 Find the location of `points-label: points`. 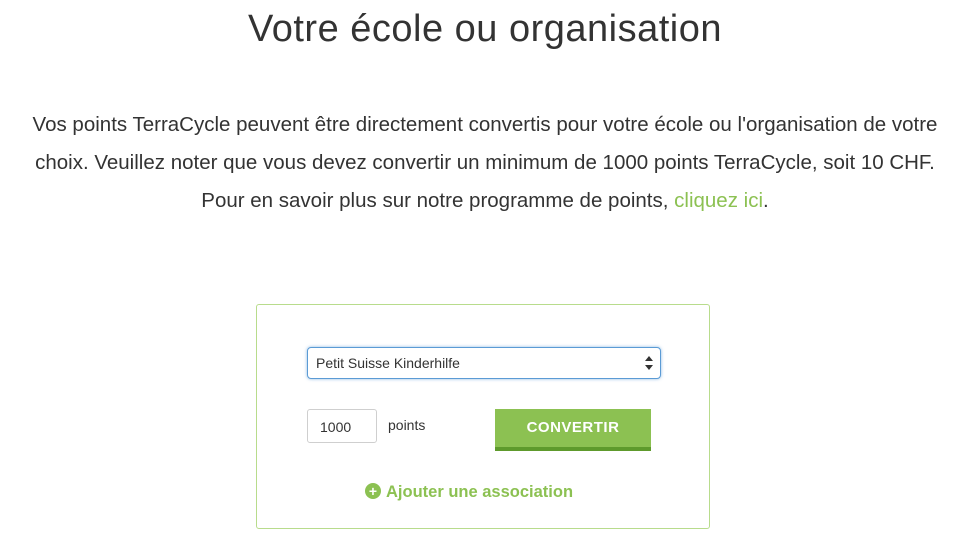

points-label: points is located at coordinates (407, 425).